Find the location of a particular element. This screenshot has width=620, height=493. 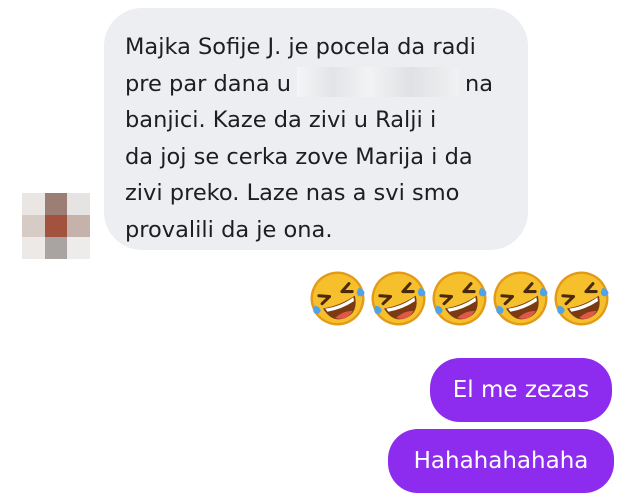

message-line: pre par dana u na is located at coordinates (316, 84).